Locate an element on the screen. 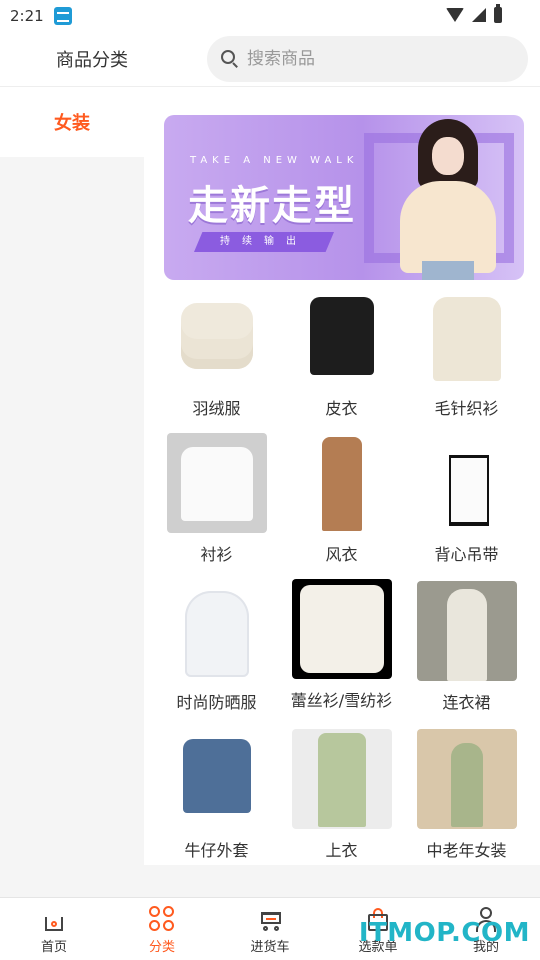  search-input is located at coordinates (367, 59).